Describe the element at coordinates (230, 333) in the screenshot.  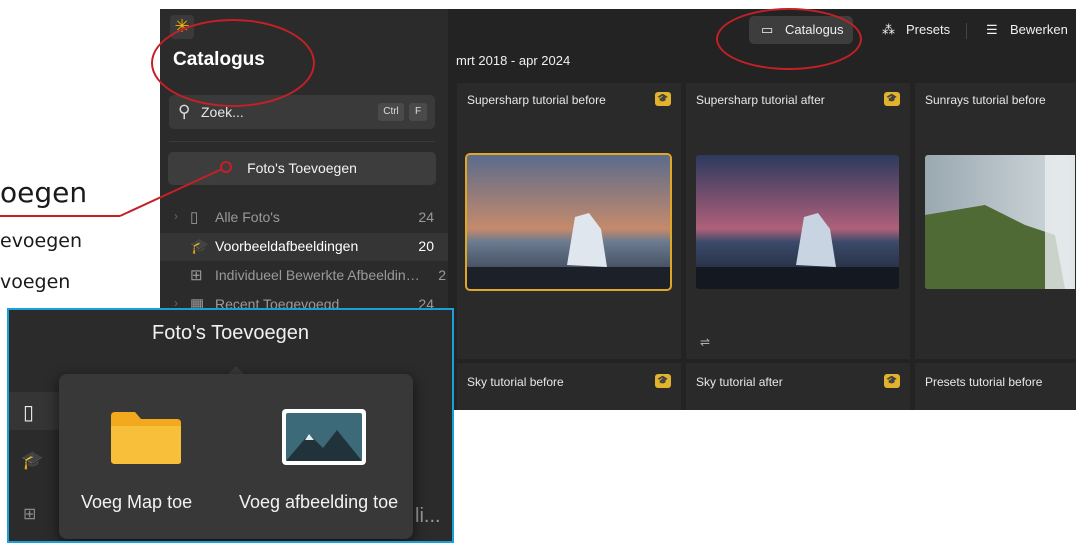
I see `callout-title: Foto's Toevoegen` at that location.